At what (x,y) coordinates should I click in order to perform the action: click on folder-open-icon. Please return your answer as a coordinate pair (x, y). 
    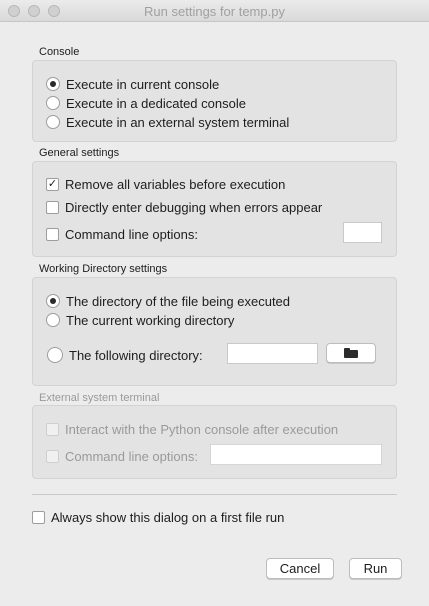
    Looking at the image, I should click on (351, 353).